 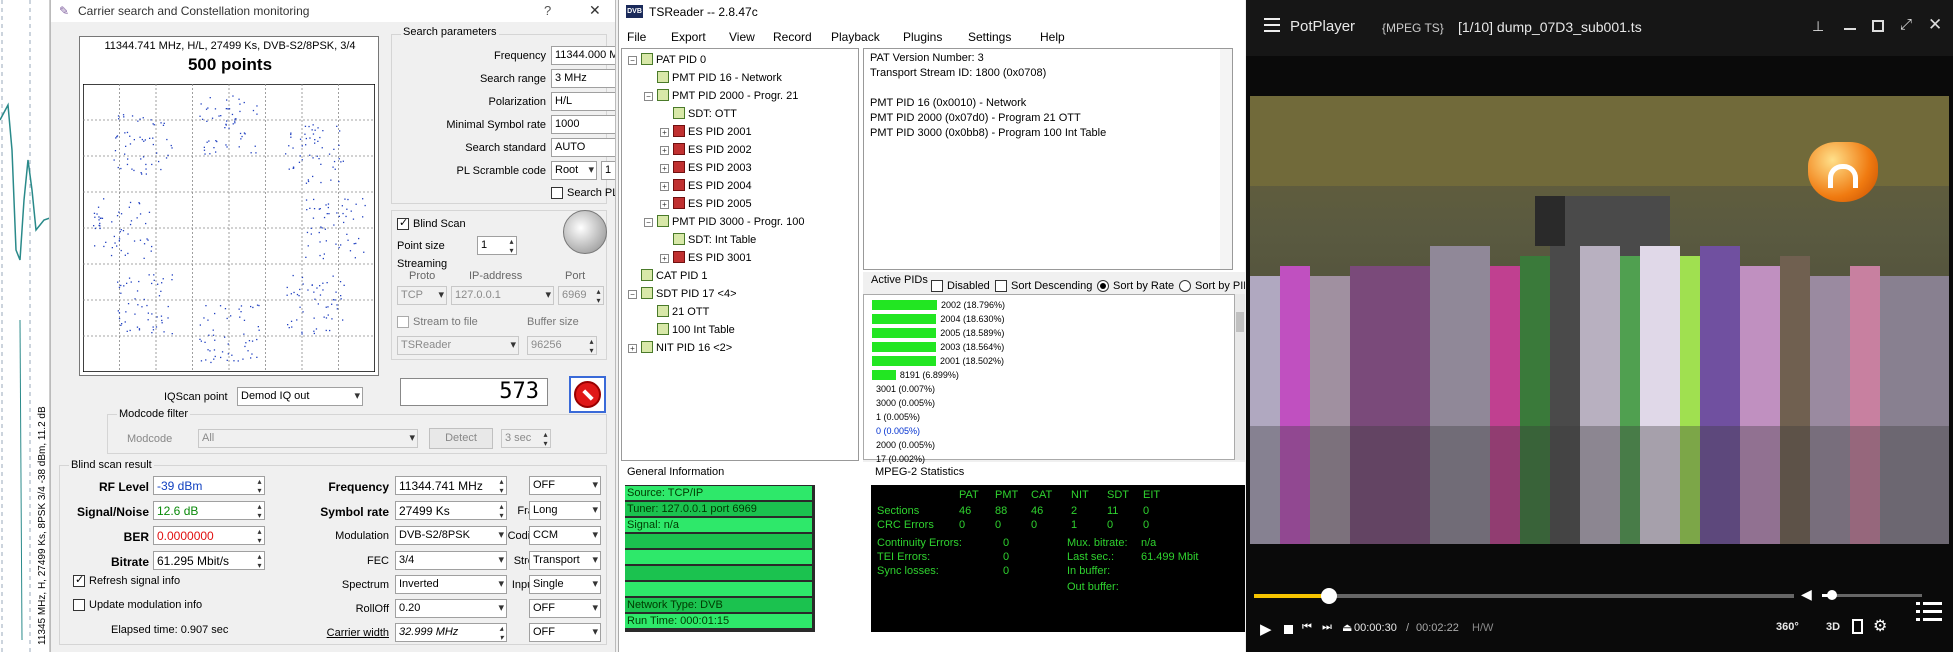 What do you see at coordinates (1787, 627) in the screenshot?
I see `vr-360-button: 360°` at bounding box center [1787, 627].